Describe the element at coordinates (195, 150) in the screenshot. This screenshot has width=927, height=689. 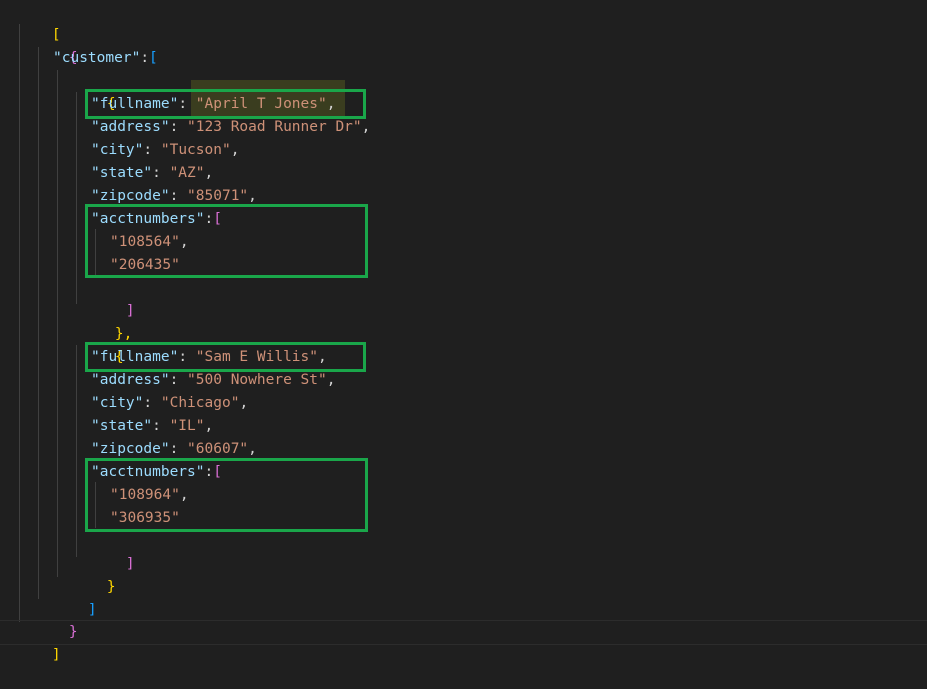
I see `city-value: "Tucson"` at that location.